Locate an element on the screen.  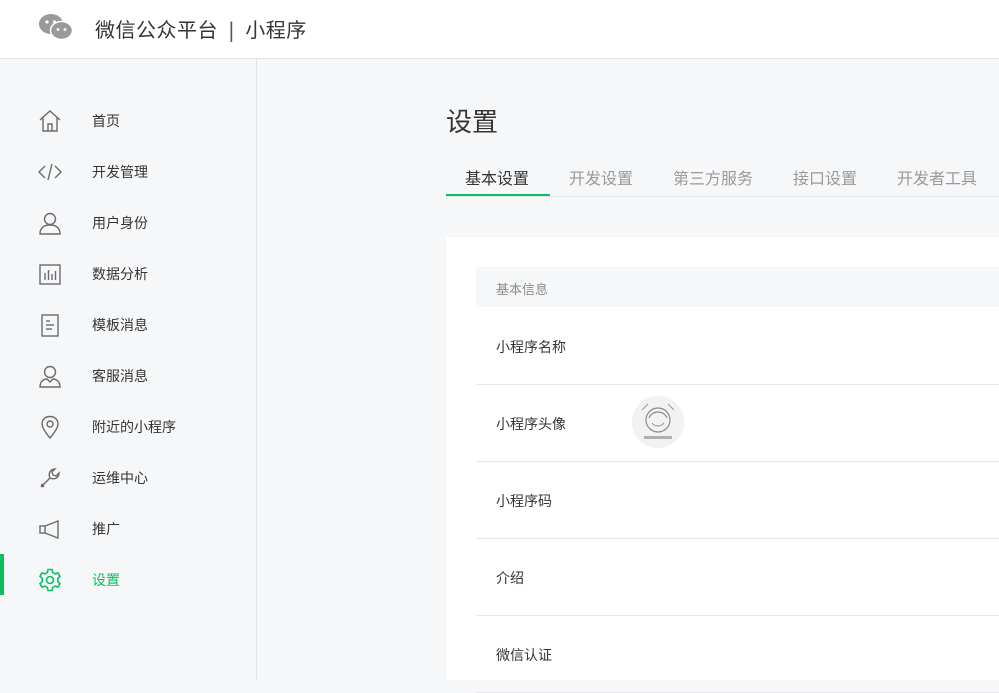
sidebar-item-settings: 设置 is located at coordinates (128, 579).